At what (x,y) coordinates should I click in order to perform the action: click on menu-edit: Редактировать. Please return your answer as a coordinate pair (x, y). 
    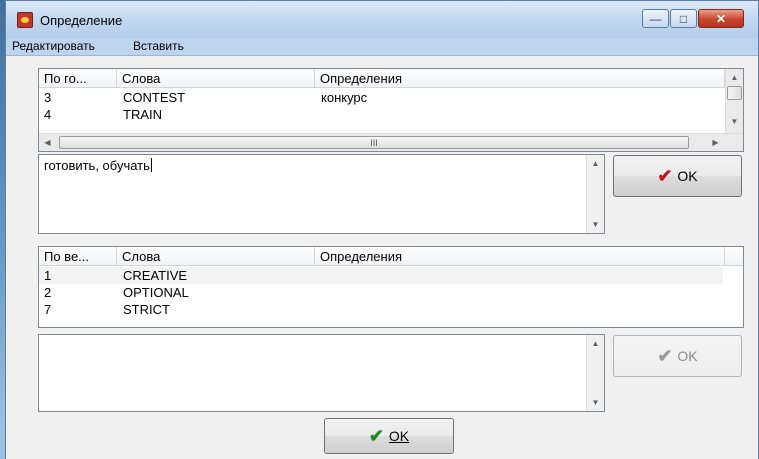
    Looking at the image, I should click on (53, 46).